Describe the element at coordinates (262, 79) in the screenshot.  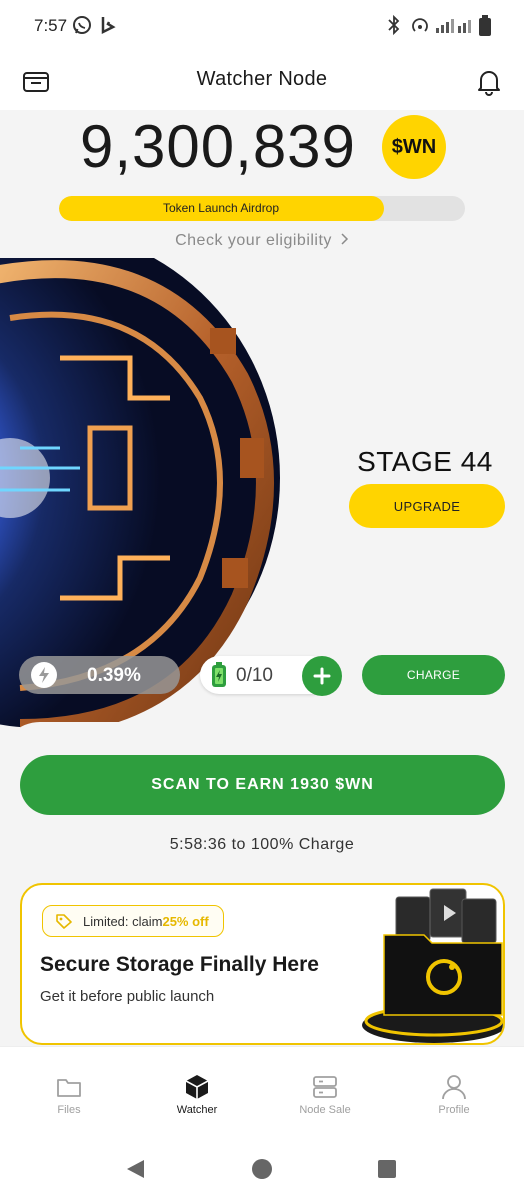
I see `page-title: Watcher Node` at that location.